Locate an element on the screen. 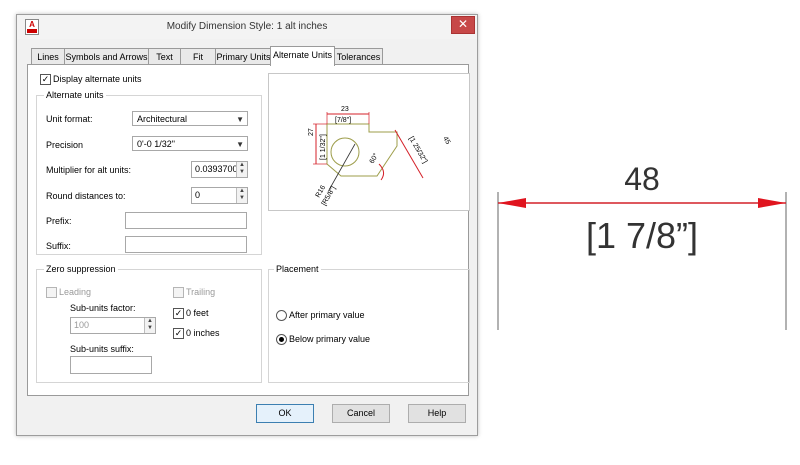 The width and height of the screenshot is (800, 465). multiplier-label: Multiplier for alt units: is located at coordinates (89, 170).